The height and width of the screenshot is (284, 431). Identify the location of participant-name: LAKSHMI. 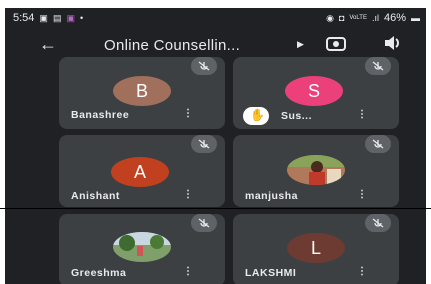
(271, 273).